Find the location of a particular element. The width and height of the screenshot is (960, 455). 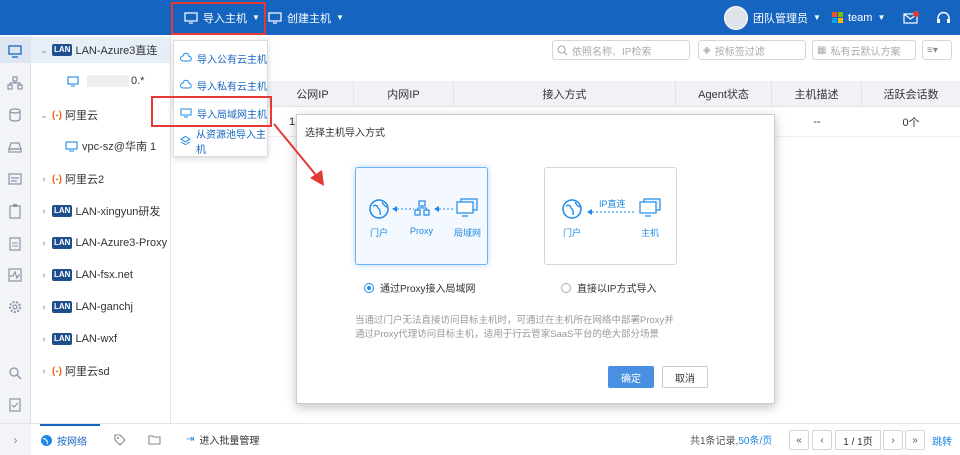

network-icon is located at coordinates (15, 83).